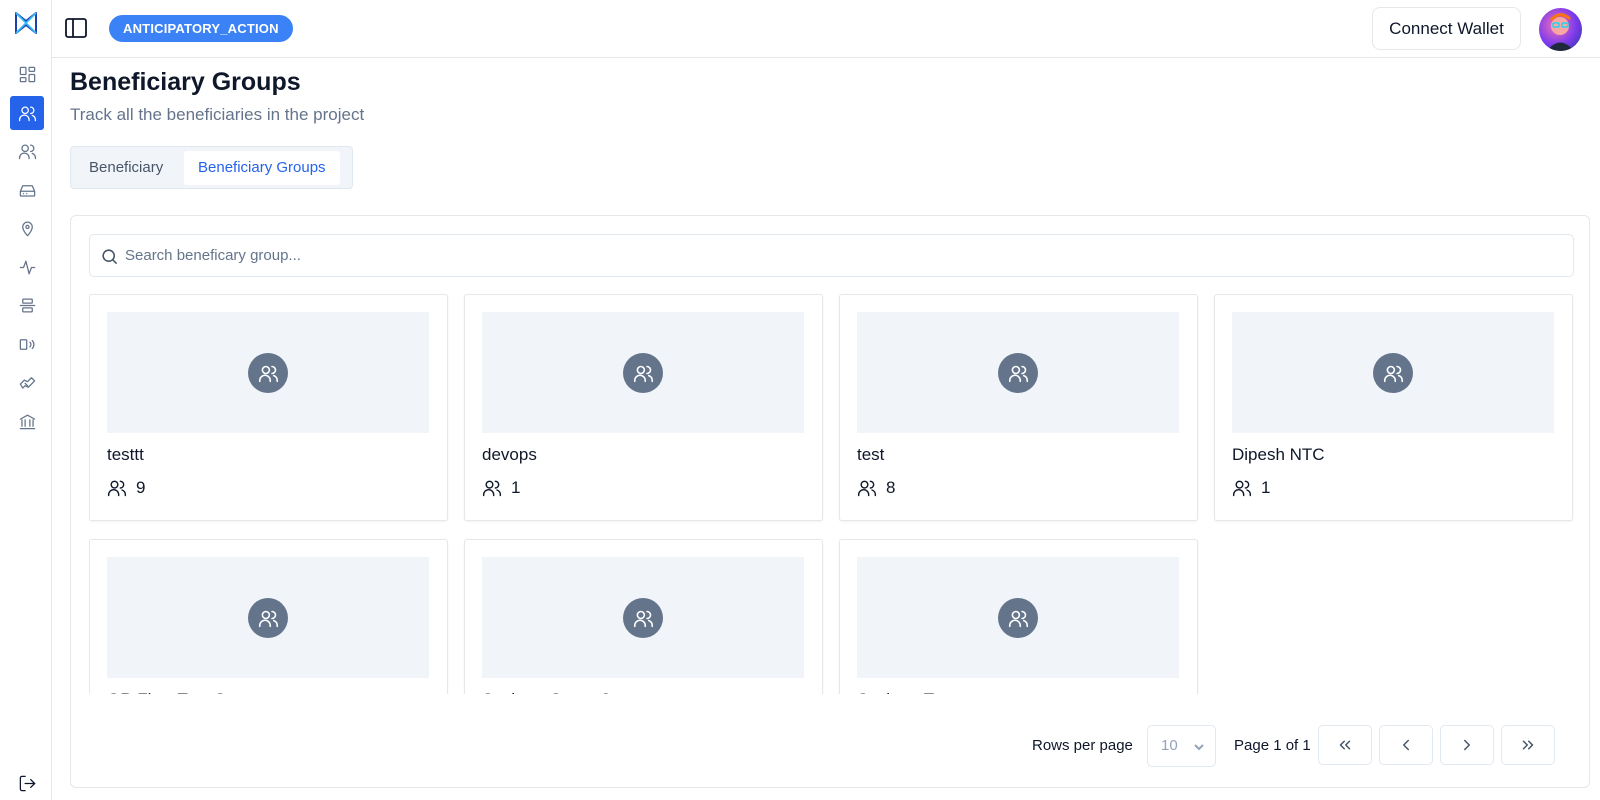  I want to click on group-card: test 8, so click(1018, 407).